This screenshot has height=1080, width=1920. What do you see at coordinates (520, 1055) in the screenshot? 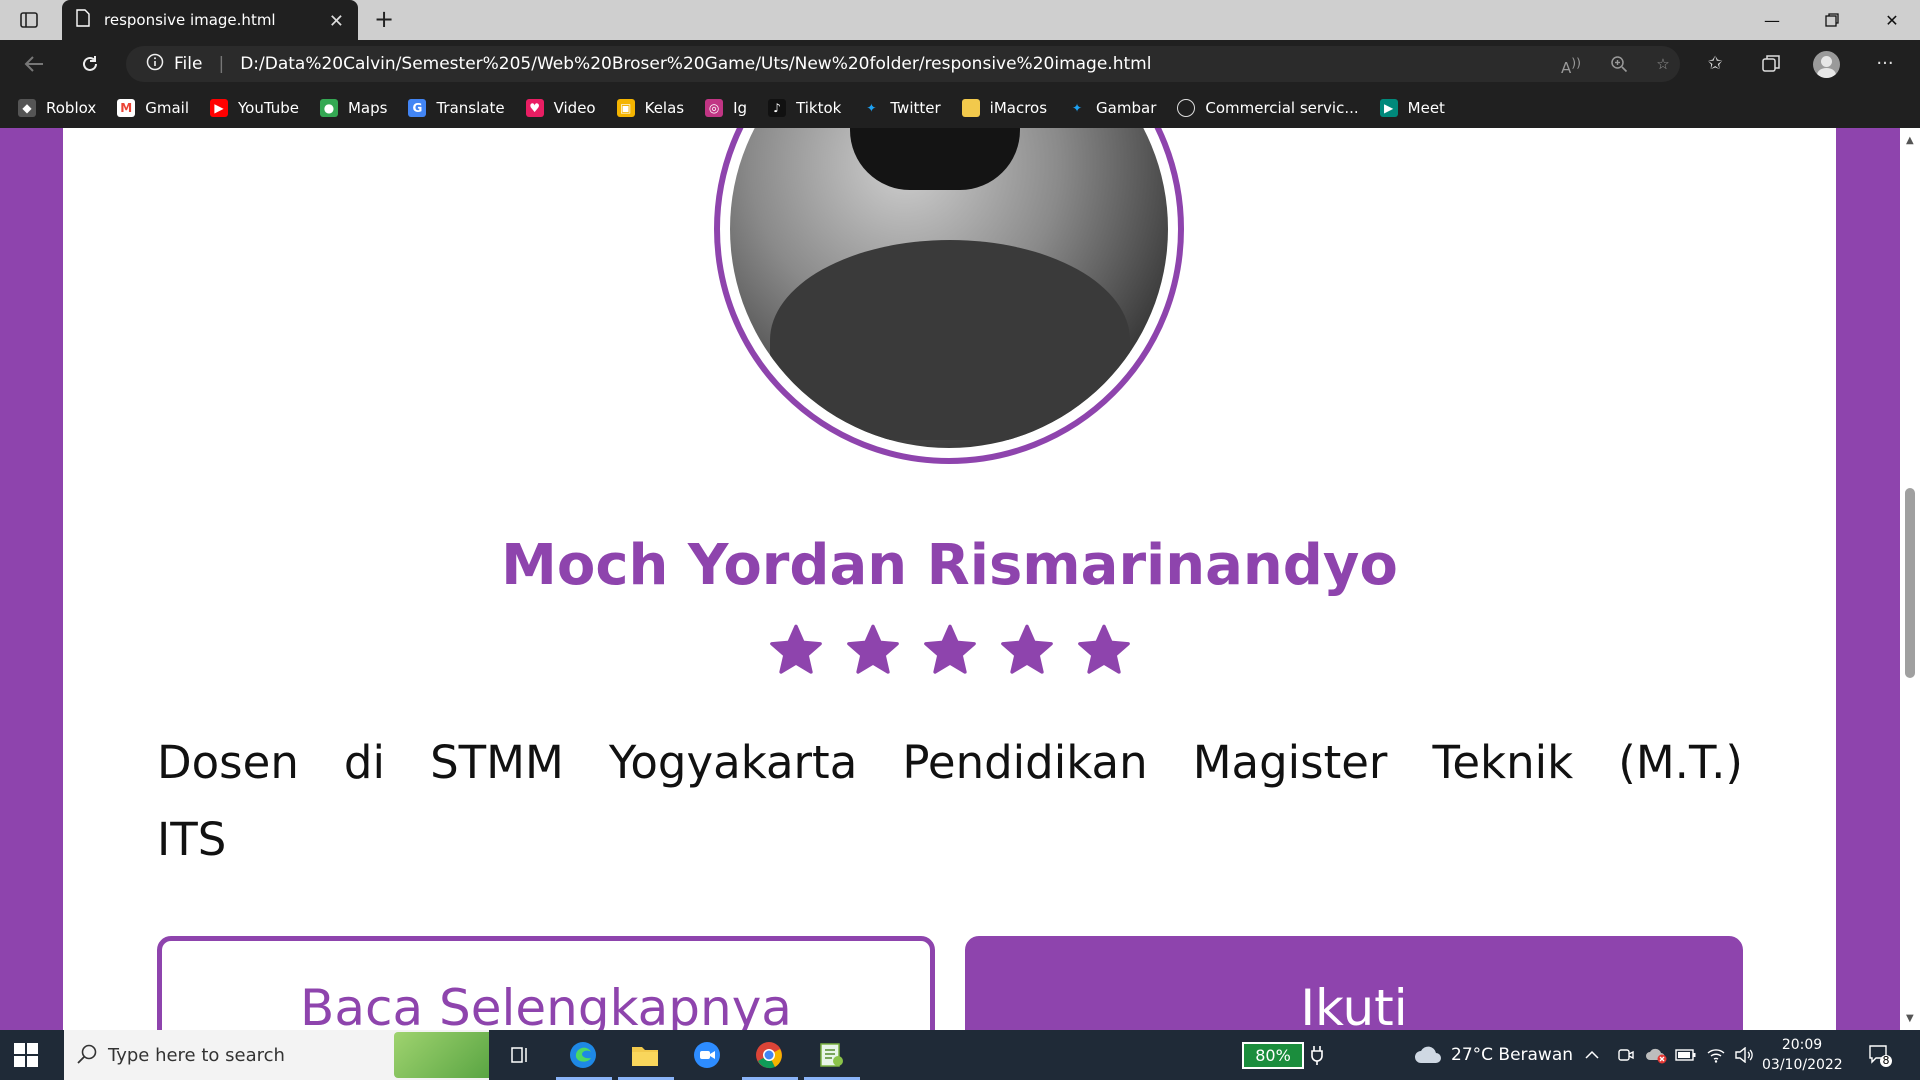
I see `task-view-icon` at bounding box center [520, 1055].